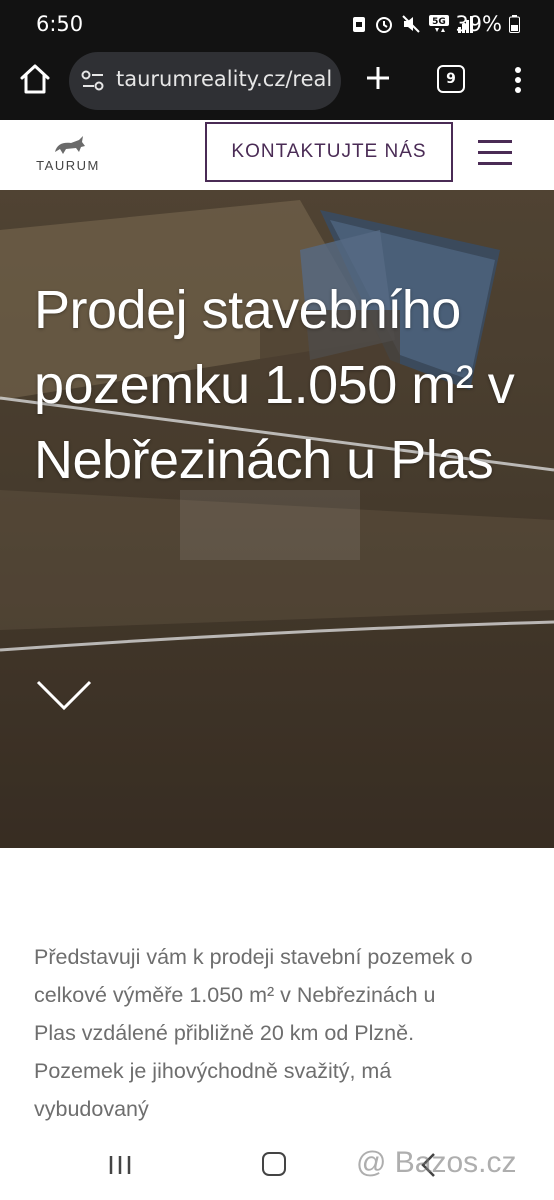 Image resolution: width=554 pixels, height=1200 pixels. What do you see at coordinates (70, 145) in the screenshot?
I see `bull-logo-icon` at bounding box center [70, 145].